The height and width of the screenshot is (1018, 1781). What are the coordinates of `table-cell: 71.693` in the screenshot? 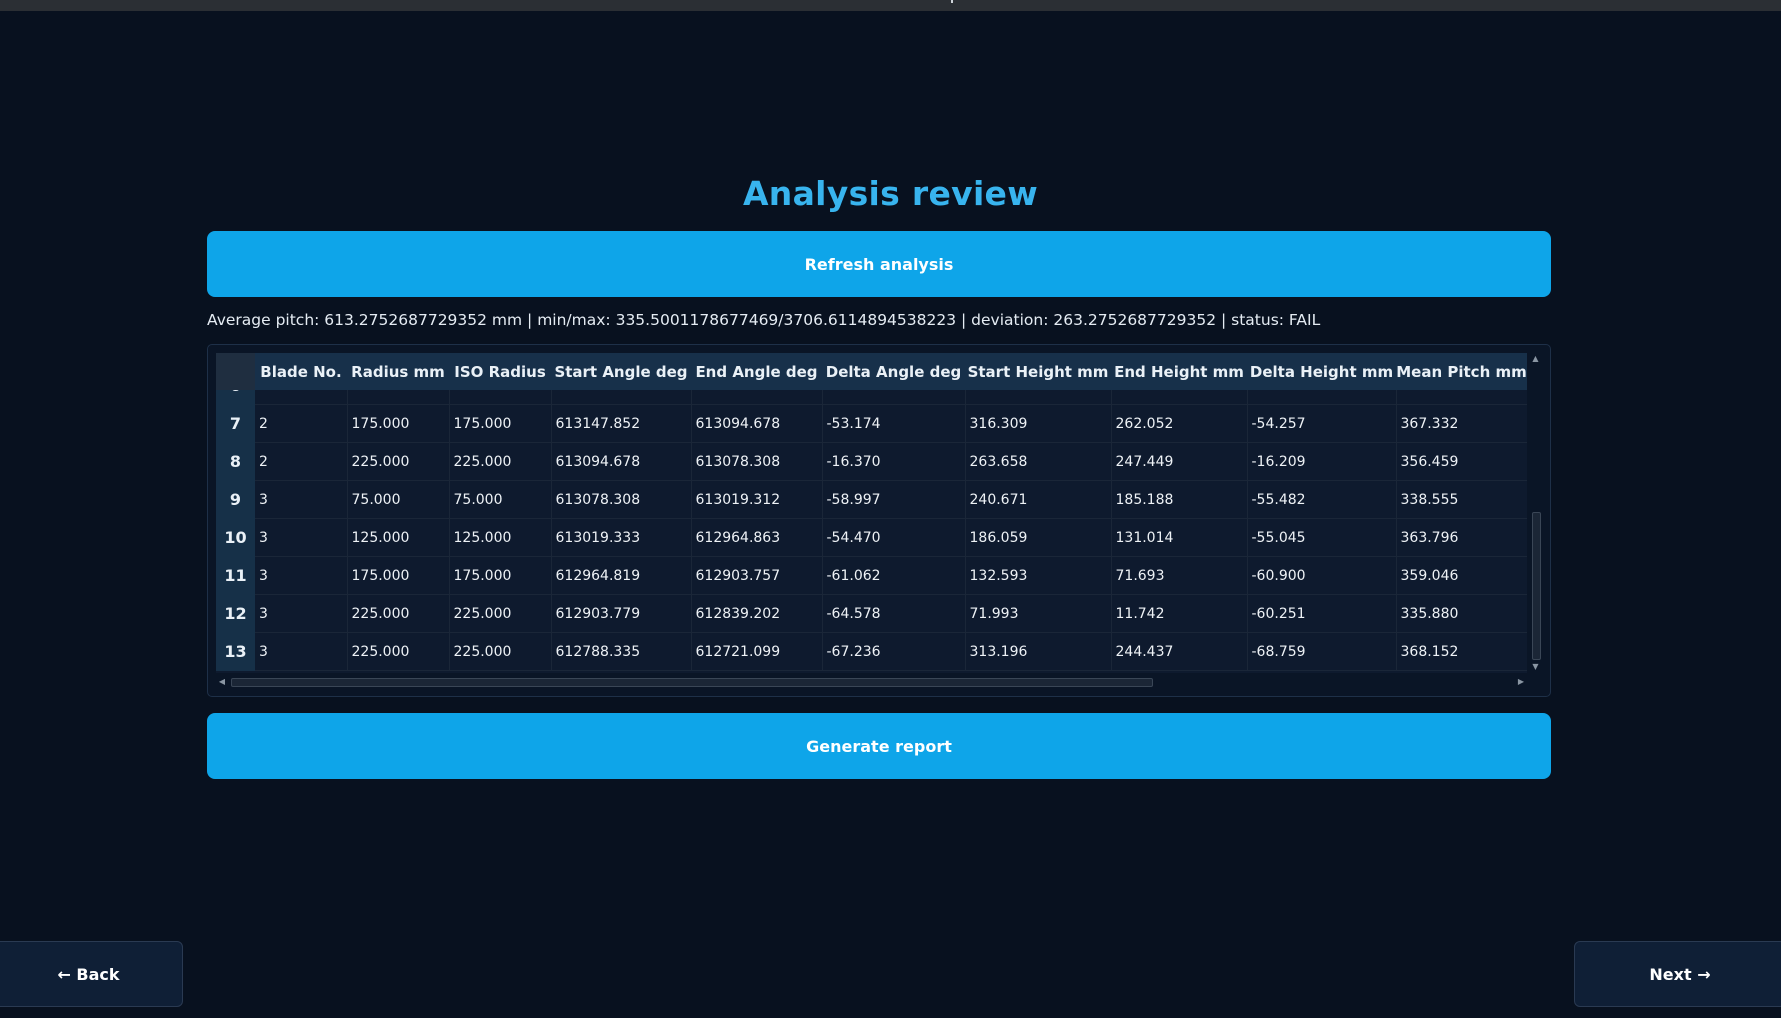 It's located at (1179, 575).